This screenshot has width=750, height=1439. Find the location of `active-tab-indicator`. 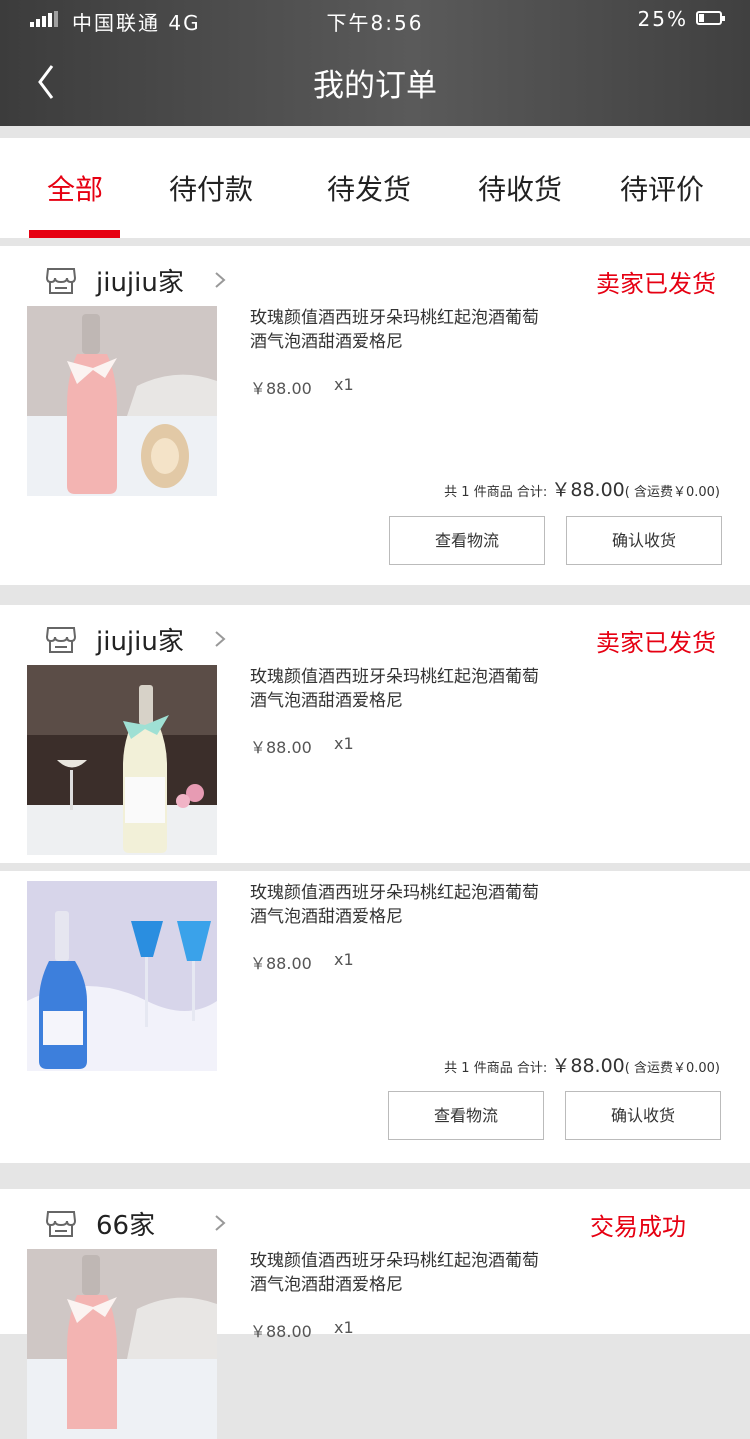

active-tab-indicator is located at coordinates (74, 234).